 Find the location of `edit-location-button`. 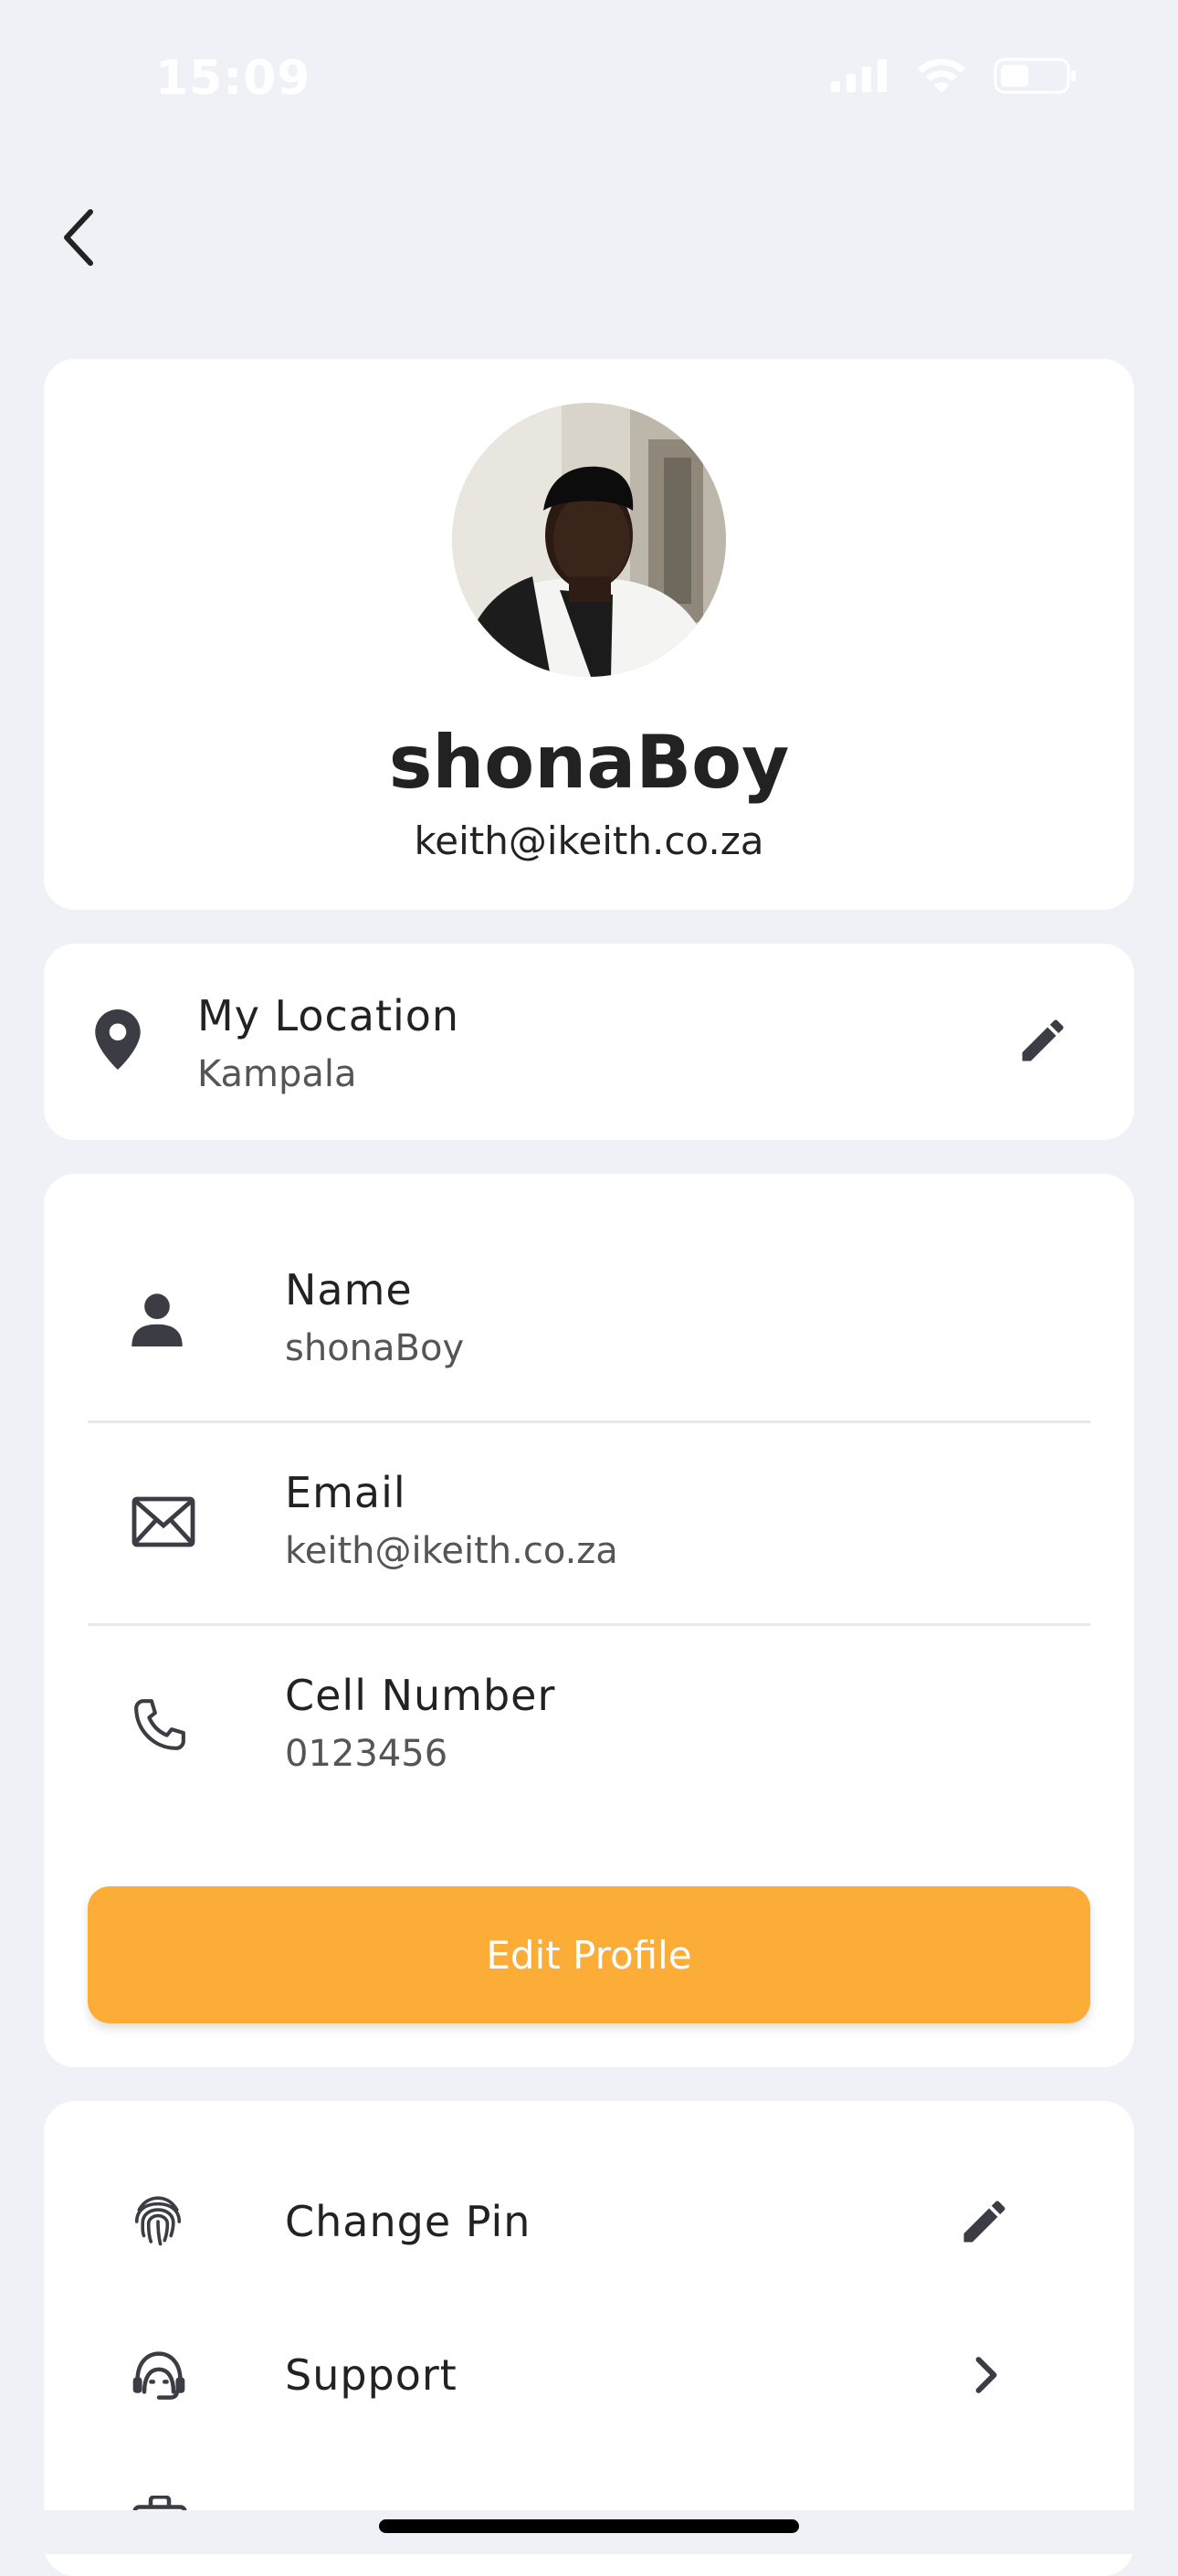

edit-location-button is located at coordinates (1042, 1042).